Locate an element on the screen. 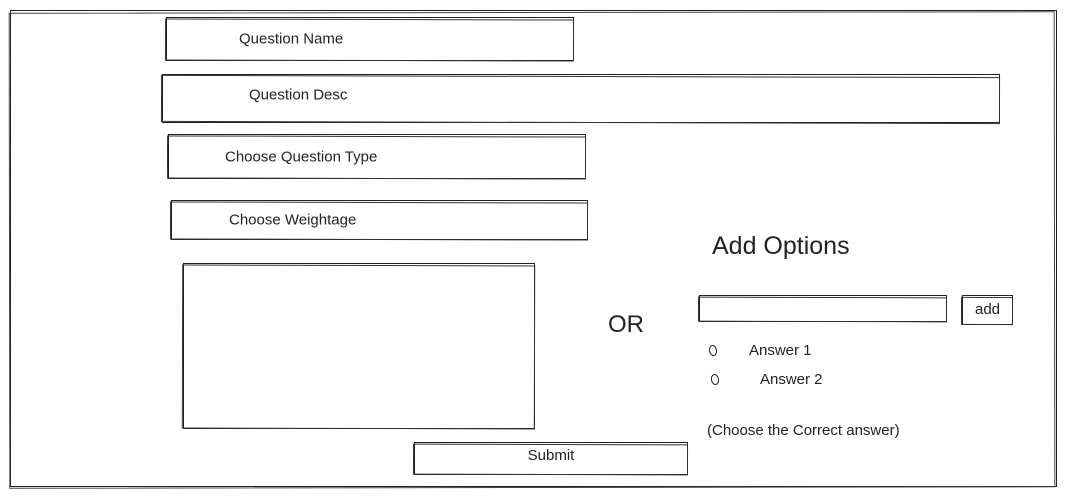 The image size is (1069, 497). answer-option-1-label: Answer 1 is located at coordinates (780, 350).